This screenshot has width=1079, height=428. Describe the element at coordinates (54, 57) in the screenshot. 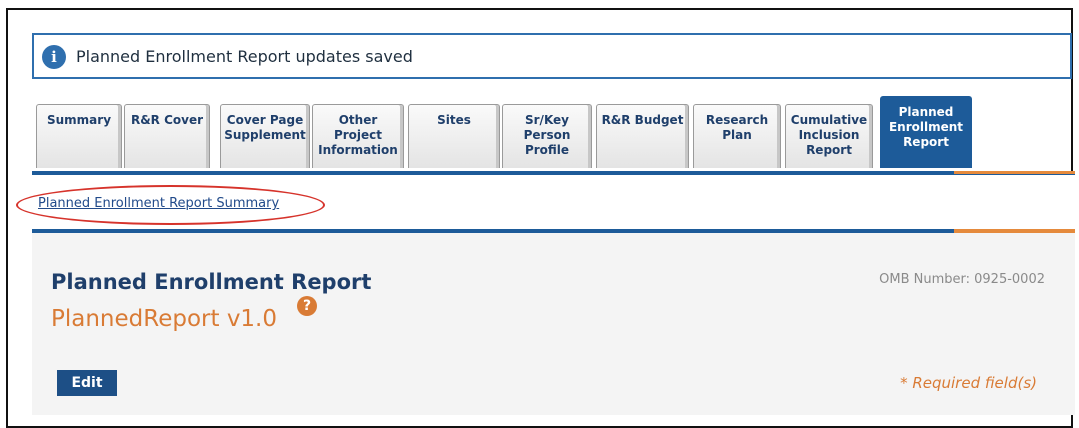

I see `info-icon: i` at that location.